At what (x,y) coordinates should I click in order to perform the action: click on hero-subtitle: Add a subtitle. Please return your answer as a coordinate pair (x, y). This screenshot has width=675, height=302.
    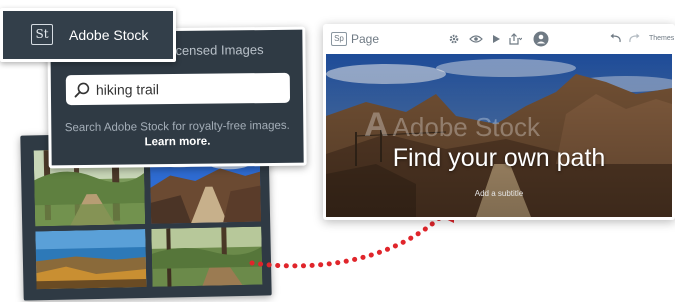
    Looking at the image, I should click on (499, 193).